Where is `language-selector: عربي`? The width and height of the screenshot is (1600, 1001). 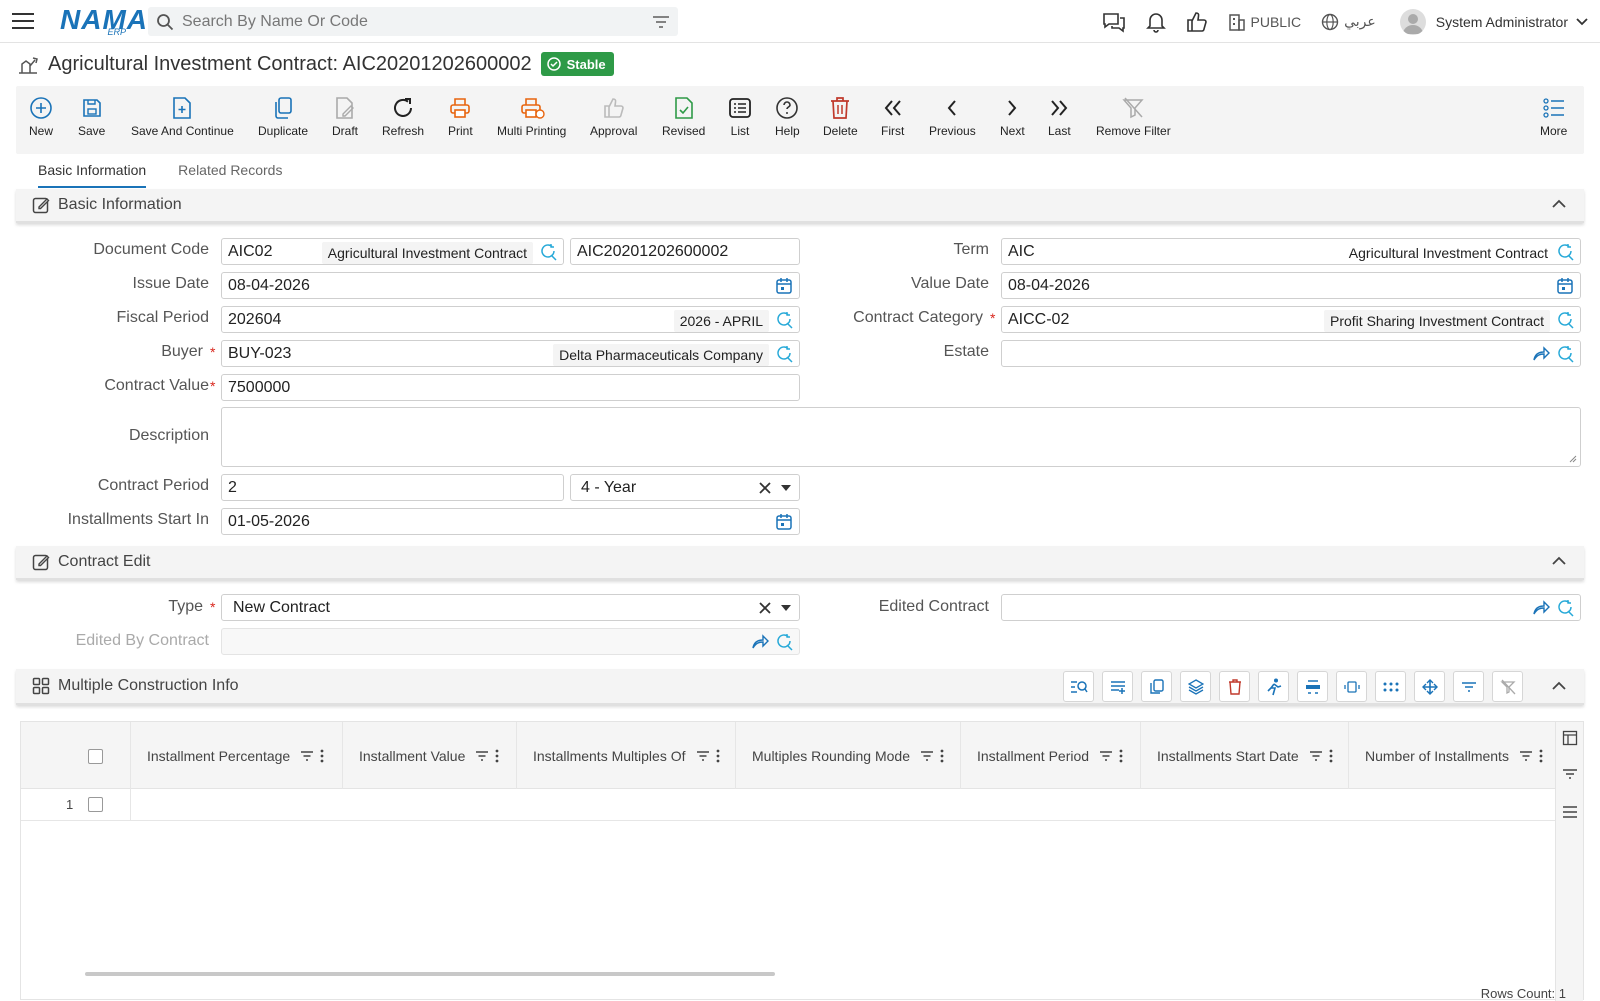 language-selector: عربي is located at coordinates (1348, 22).